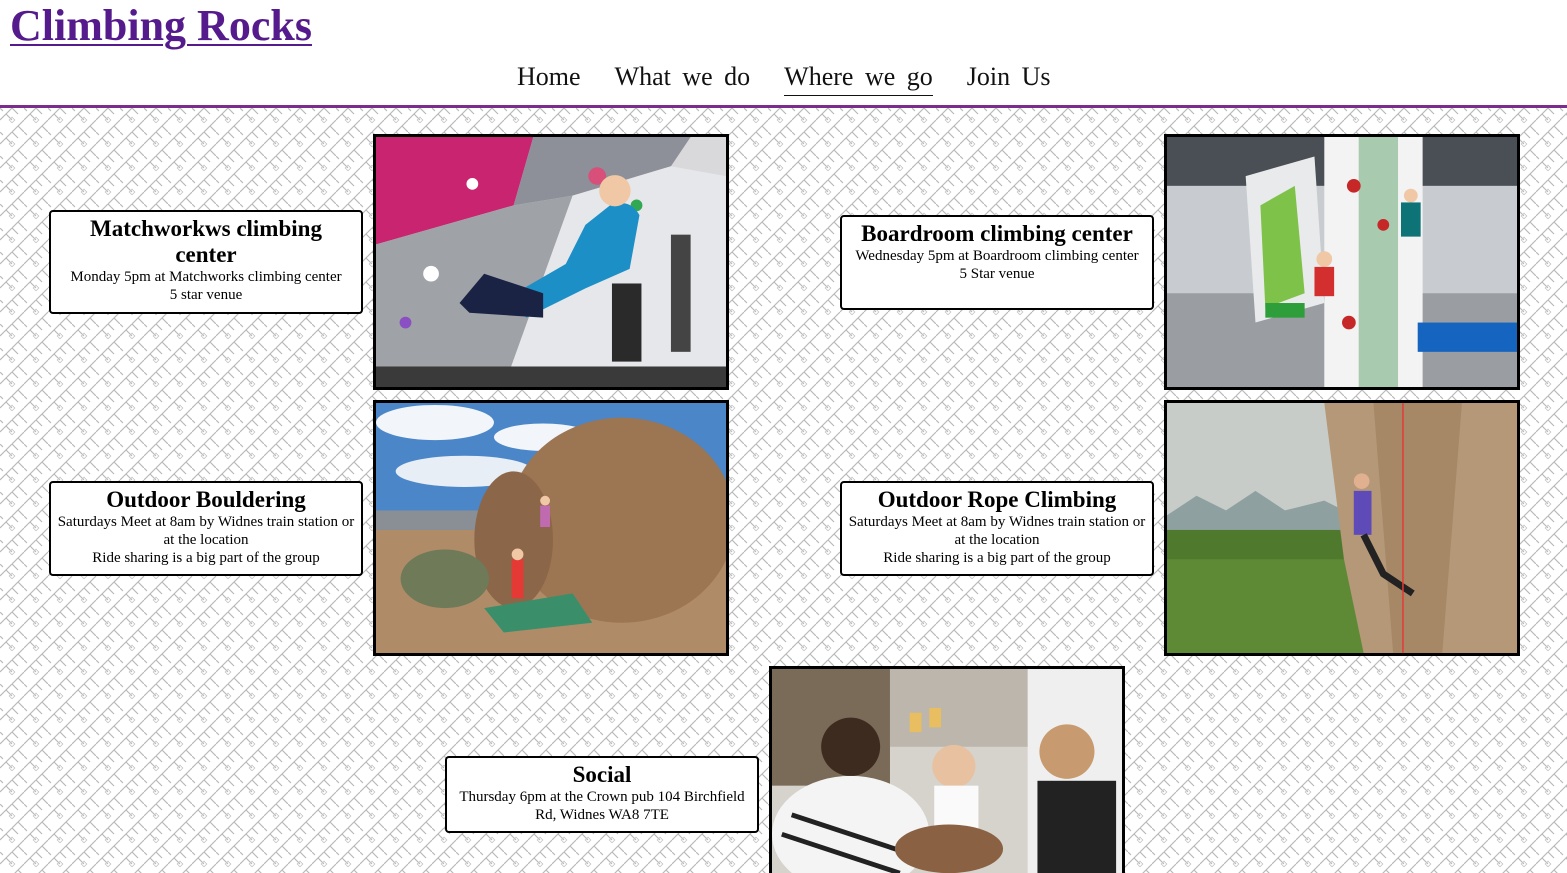 The height and width of the screenshot is (873, 1567). I want to click on location-title: Social, so click(602, 774).